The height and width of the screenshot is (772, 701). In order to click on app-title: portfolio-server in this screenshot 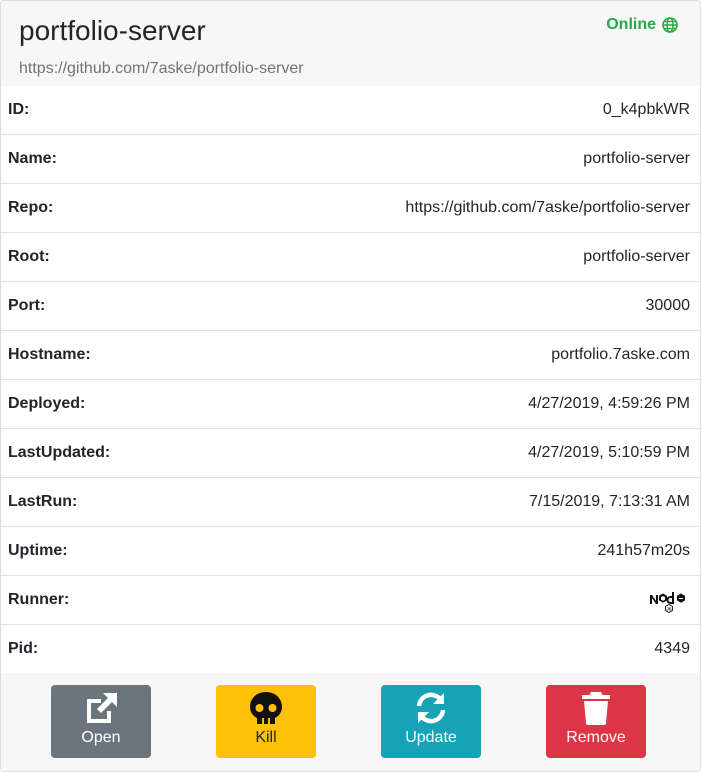, I will do `click(112, 30)`.